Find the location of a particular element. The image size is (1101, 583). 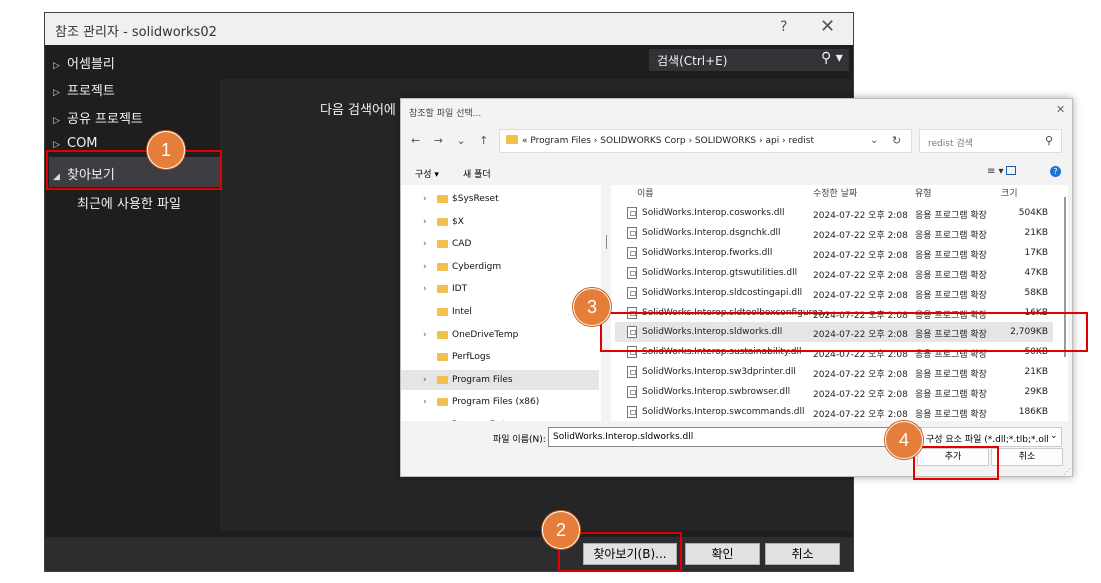

dialog-cancel-button: 취소 is located at coordinates (1027, 457).